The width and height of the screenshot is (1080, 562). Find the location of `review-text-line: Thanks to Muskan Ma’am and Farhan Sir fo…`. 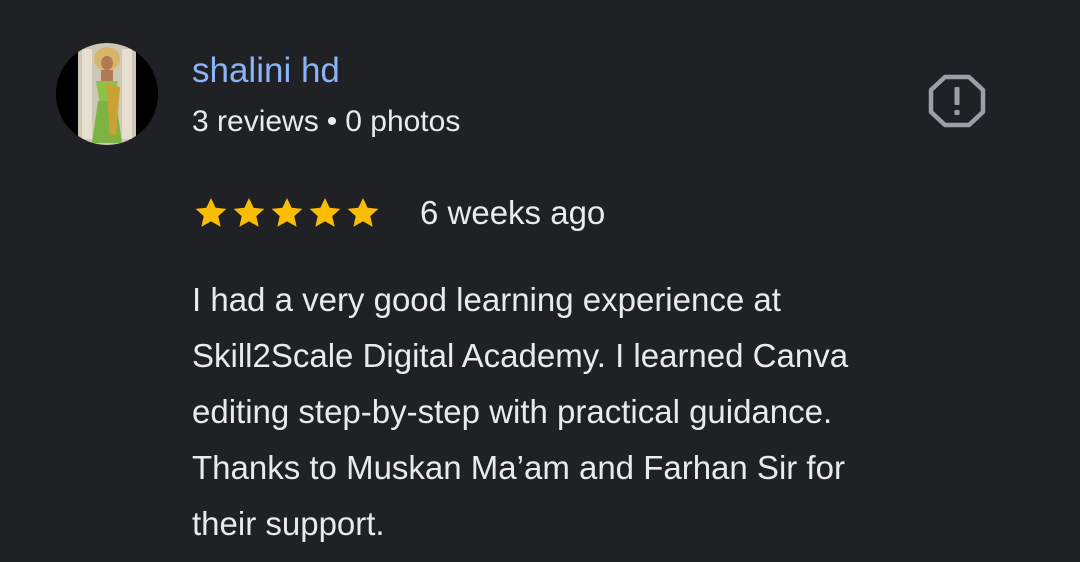

review-text-line: Thanks to Muskan Ma’am and Farhan Sir fo… is located at coordinates (518, 467).